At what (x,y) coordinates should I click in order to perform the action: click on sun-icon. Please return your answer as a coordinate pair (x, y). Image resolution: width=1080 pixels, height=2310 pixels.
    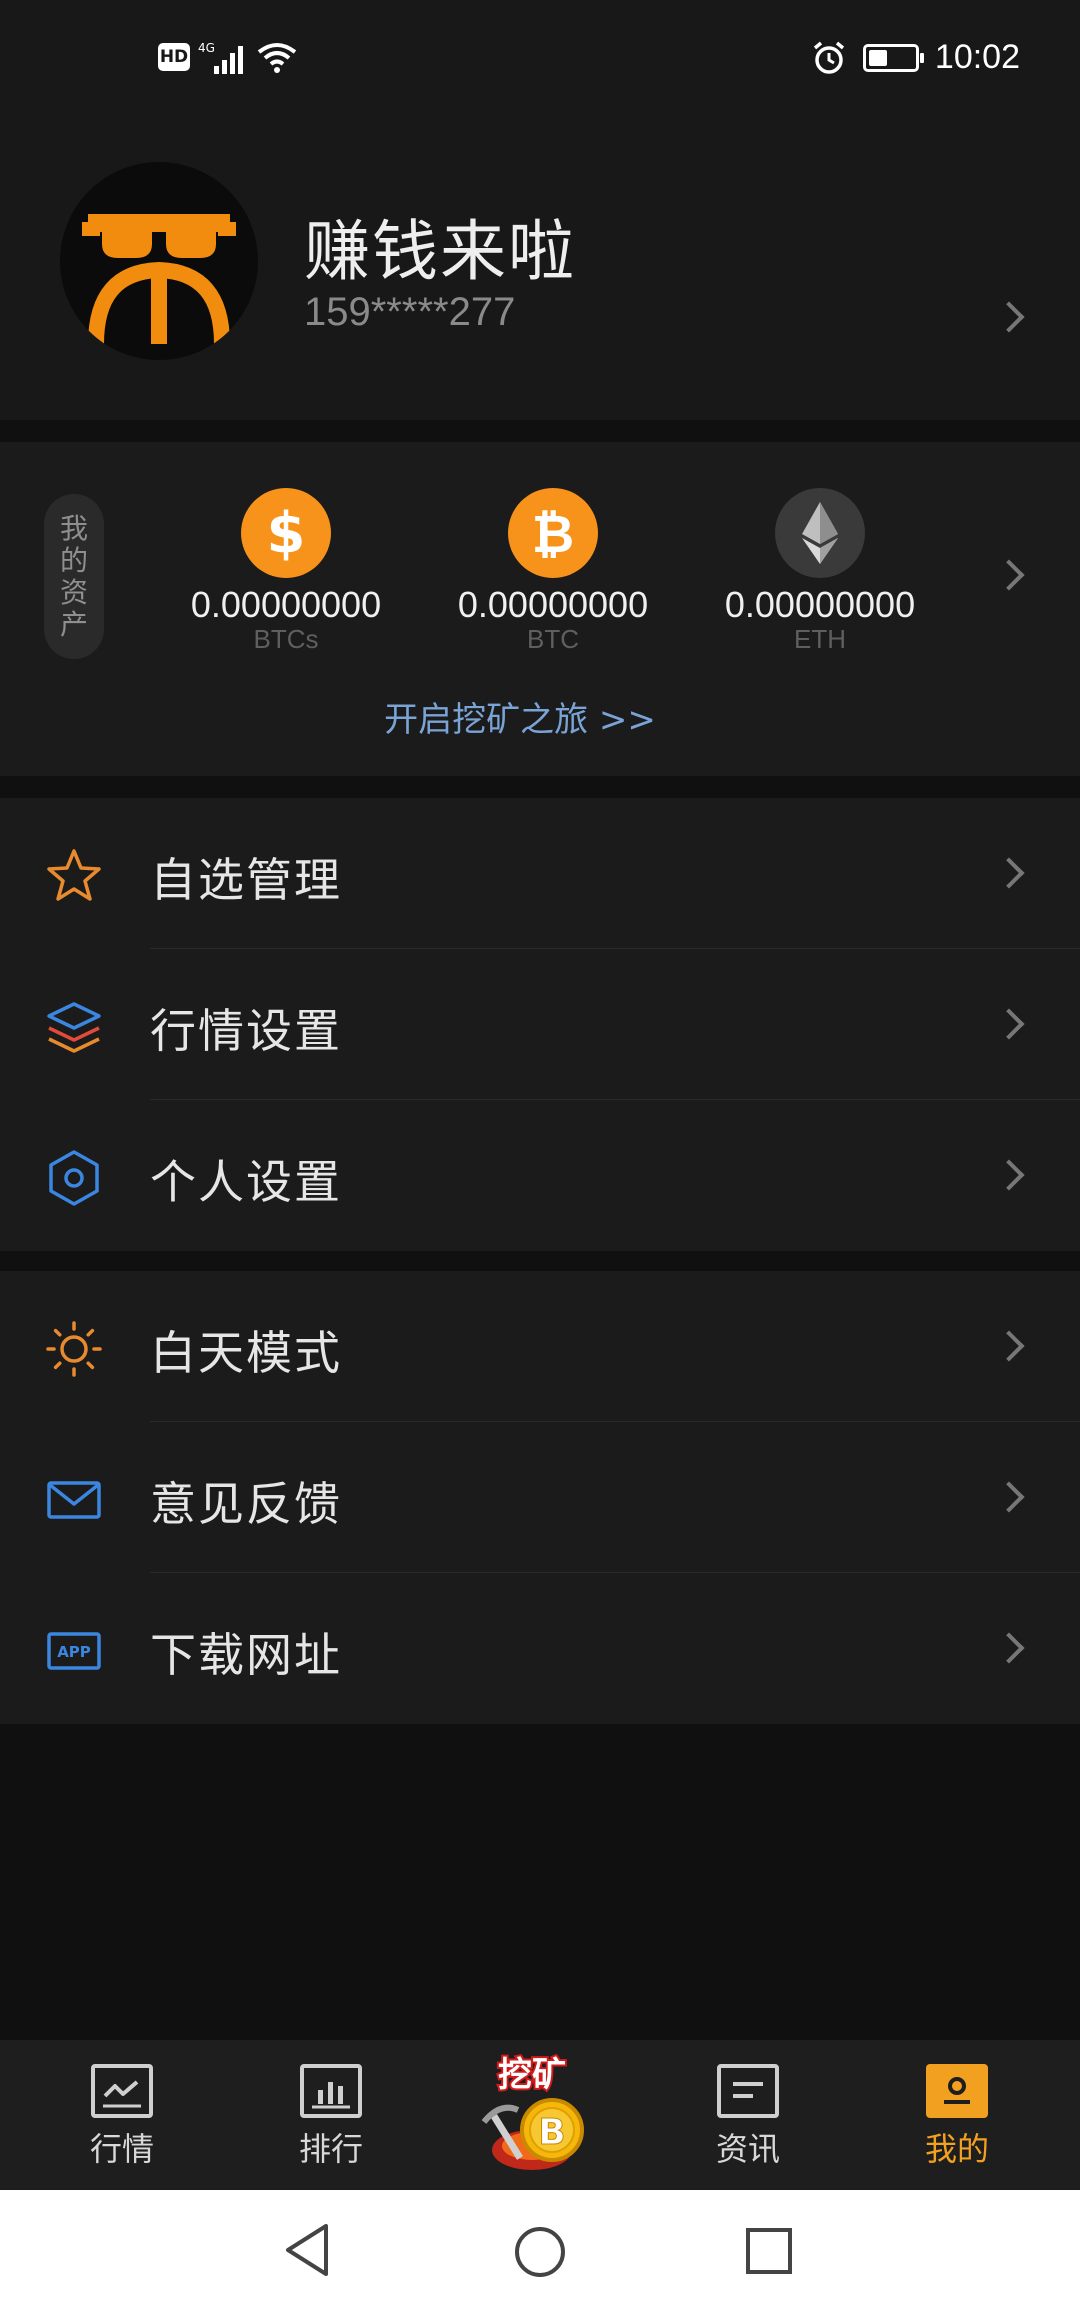
    Looking at the image, I should click on (74, 1349).